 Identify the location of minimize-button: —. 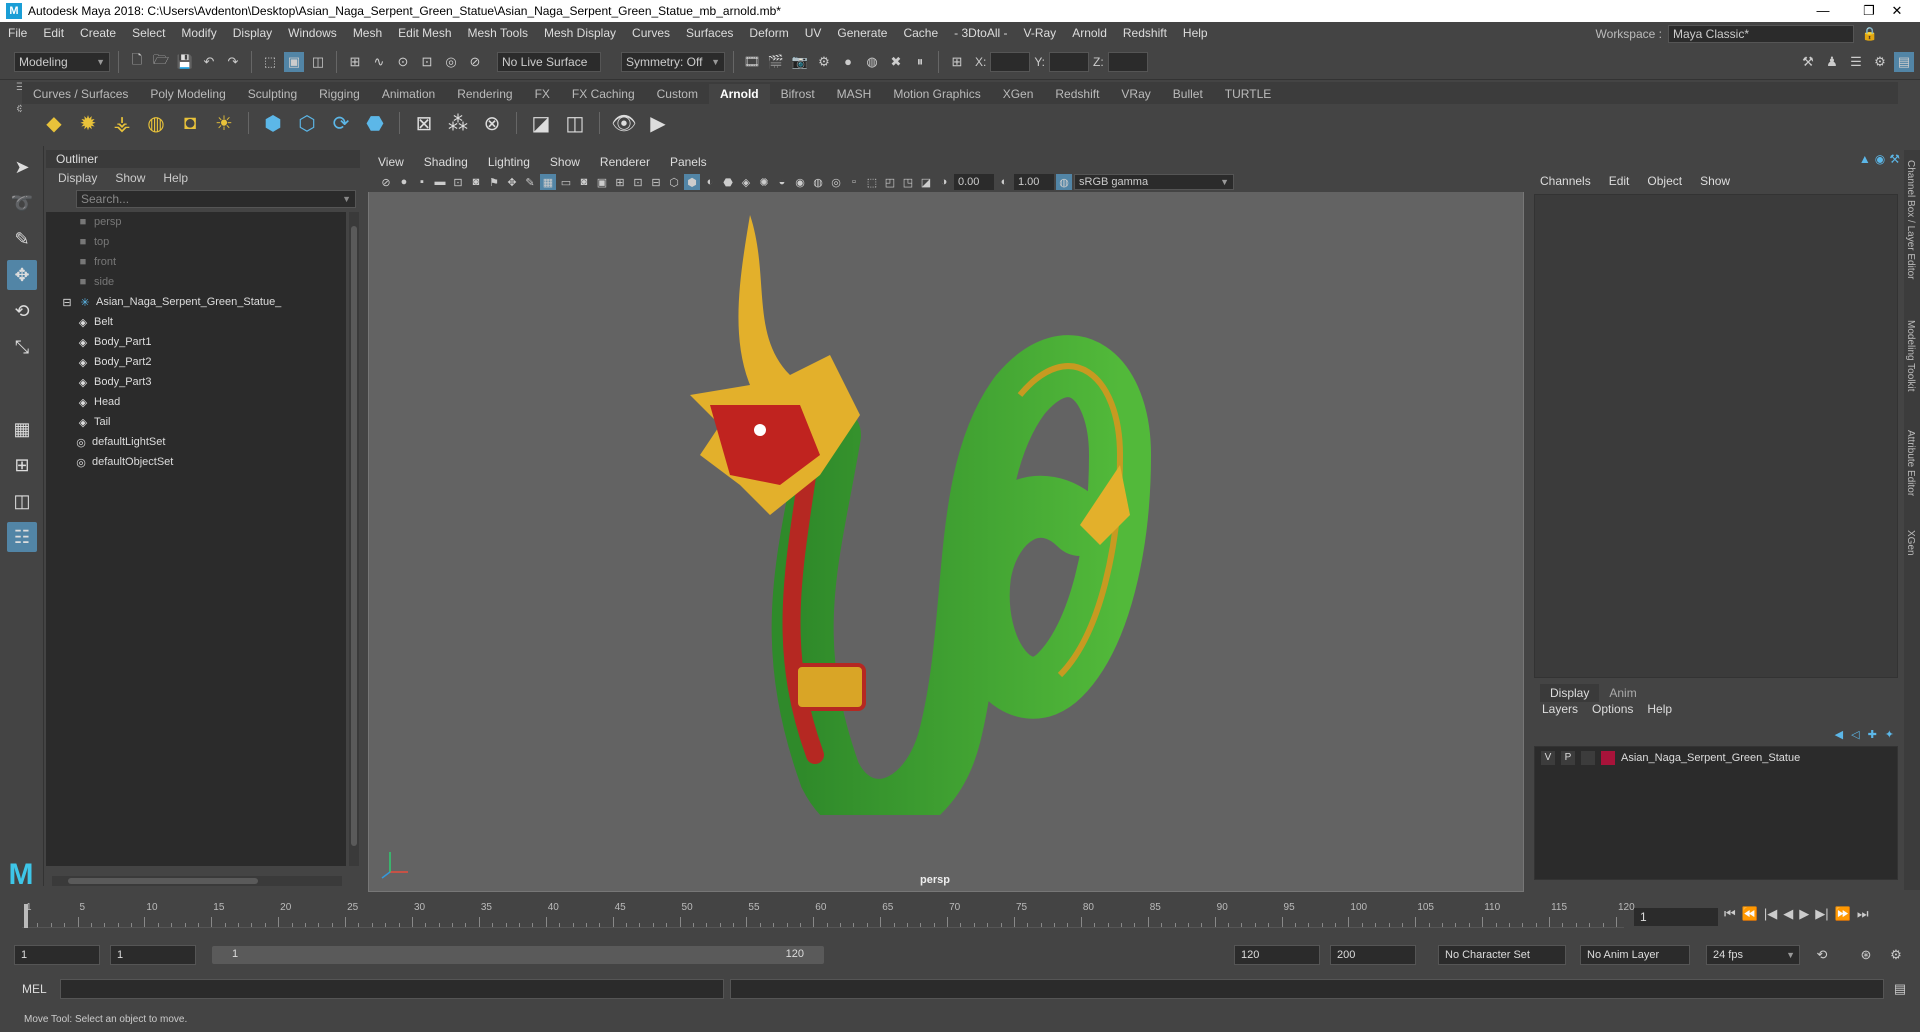
(1823, 11).